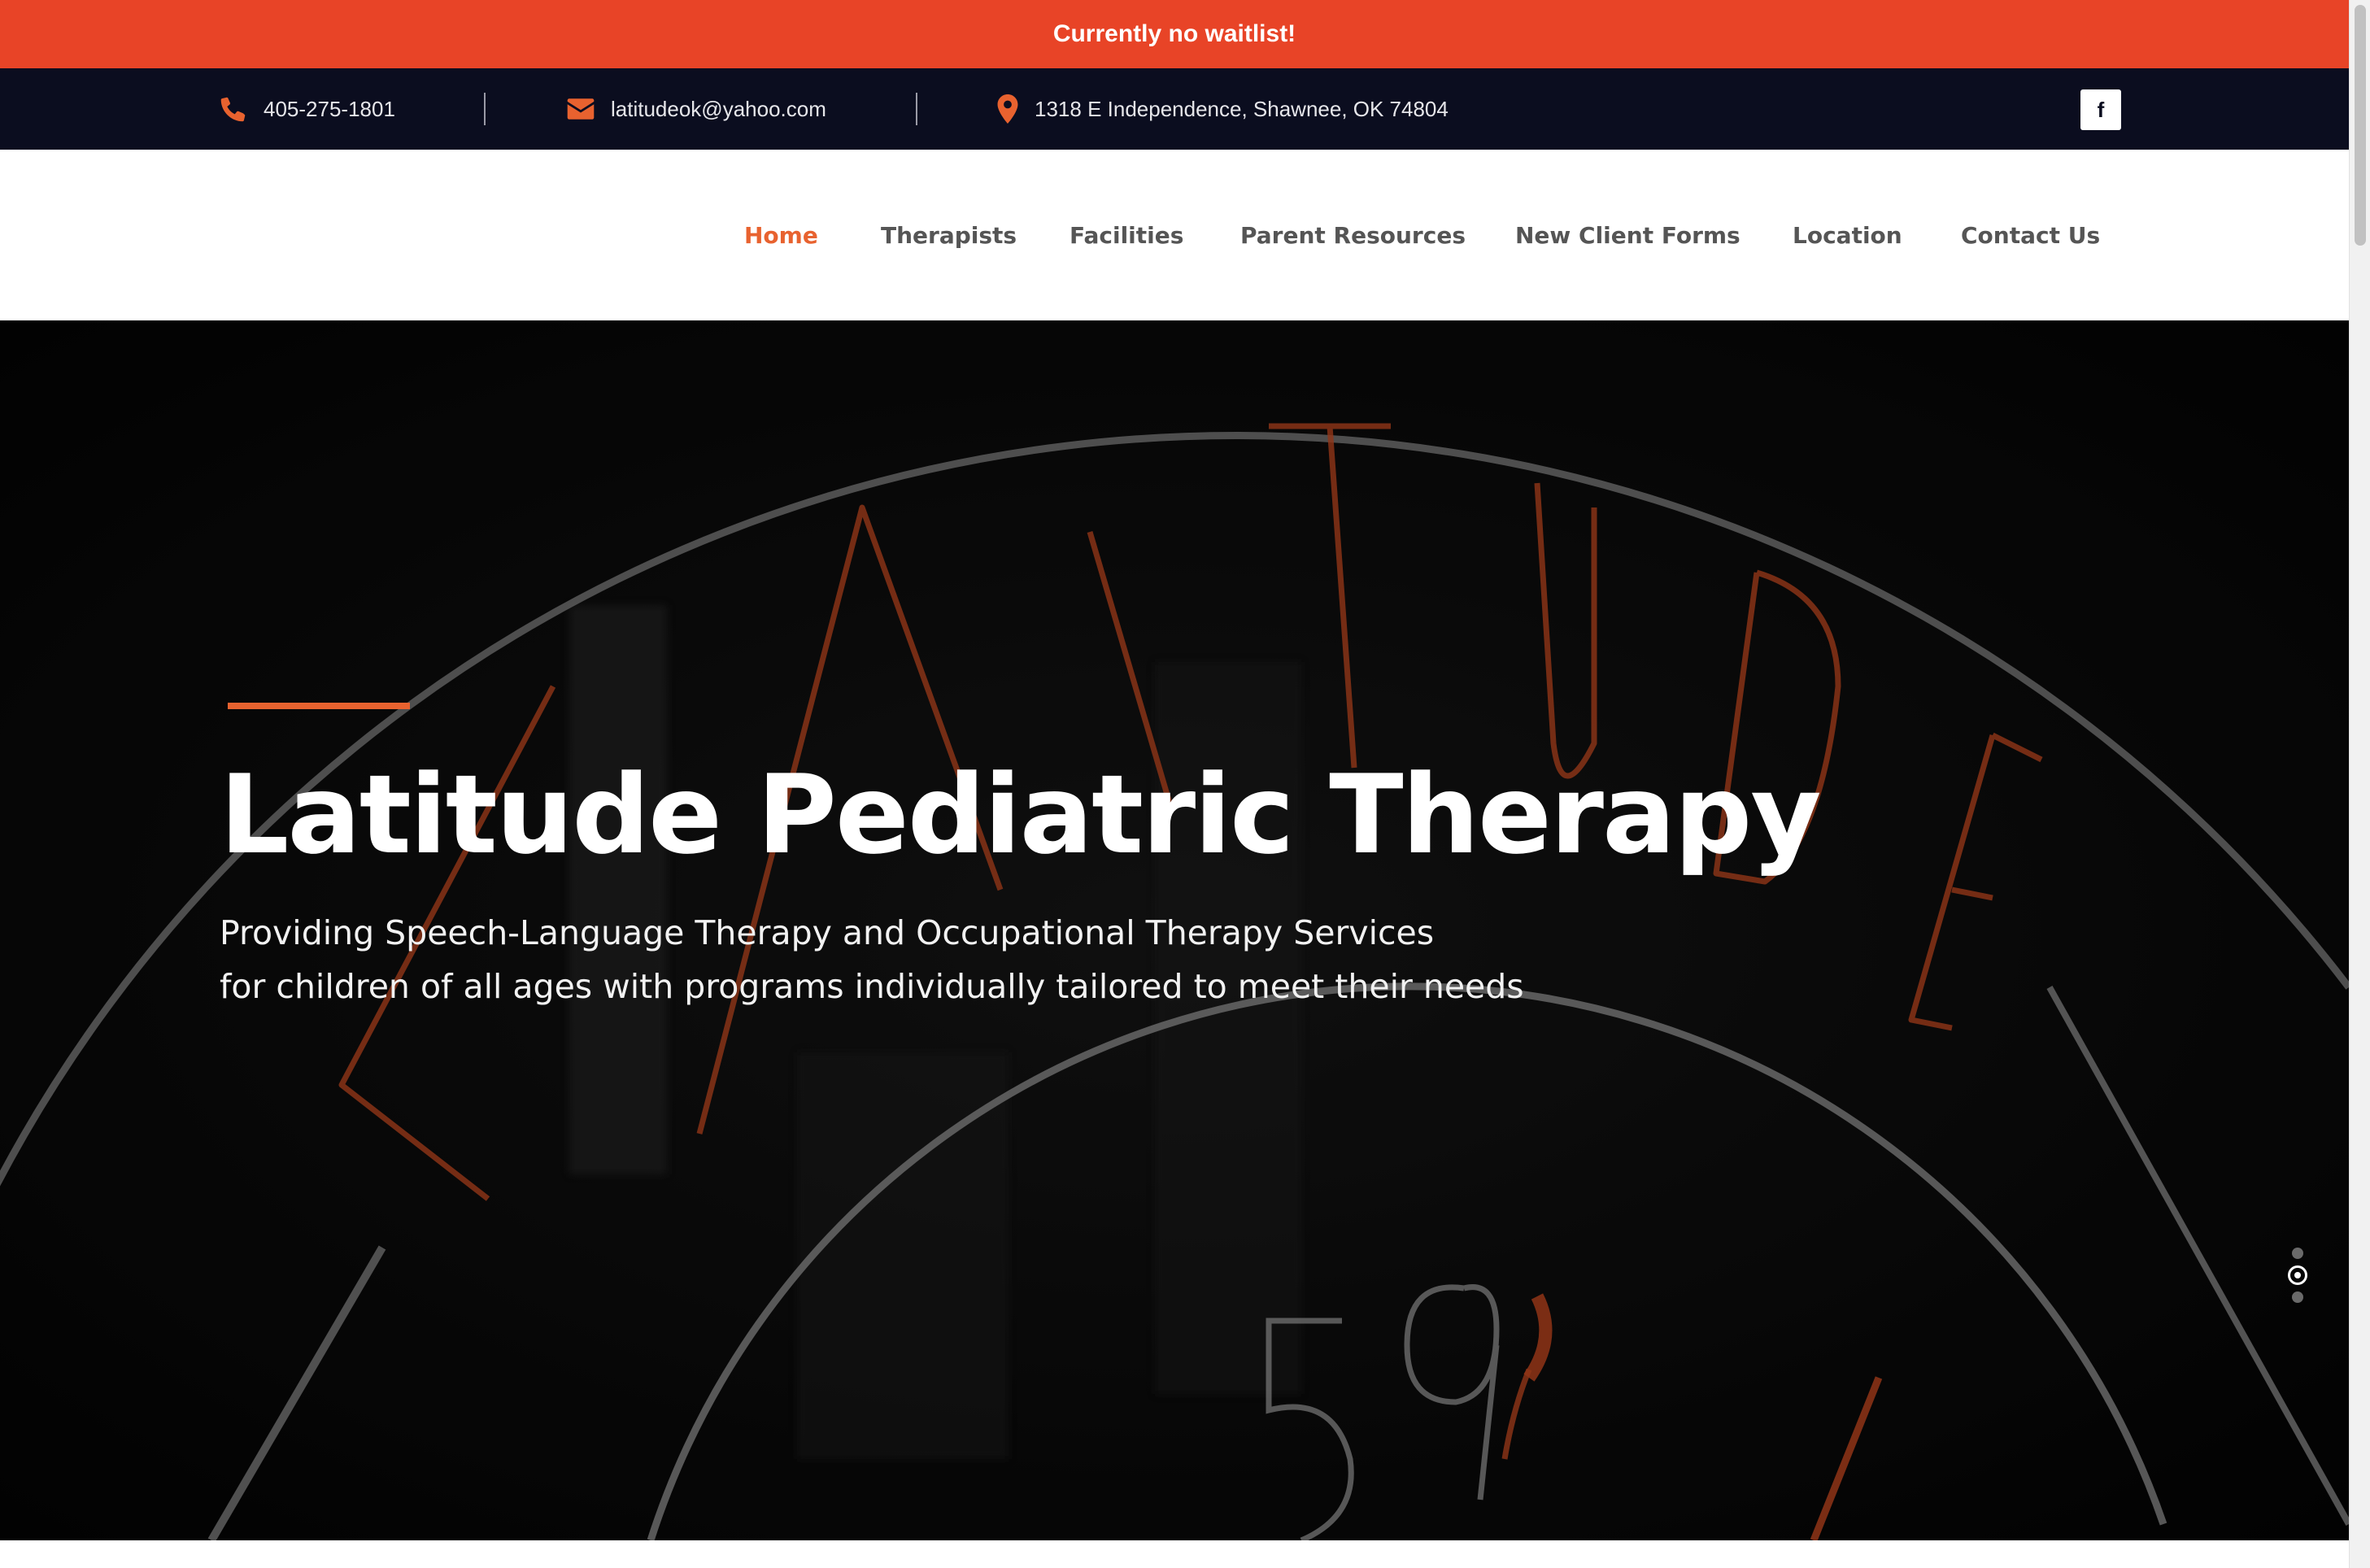  What do you see at coordinates (2031, 235) in the screenshot?
I see `nav-item-contact-us: Contact Us` at bounding box center [2031, 235].